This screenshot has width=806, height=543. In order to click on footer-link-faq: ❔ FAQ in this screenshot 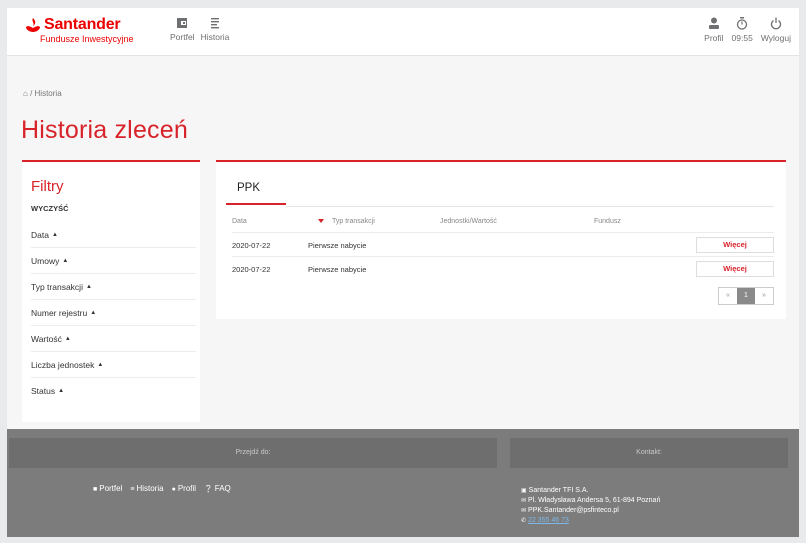, I will do `click(217, 488)`.